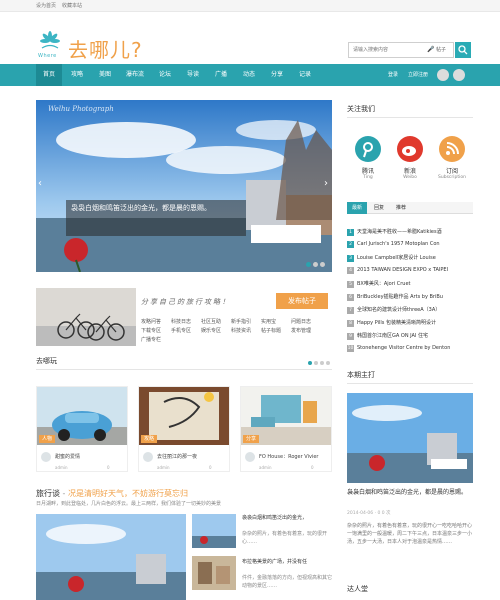 The image size is (500, 600). Describe the element at coordinates (193, 75) in the screenshot. I see `nav-digest: 导读` at that location.